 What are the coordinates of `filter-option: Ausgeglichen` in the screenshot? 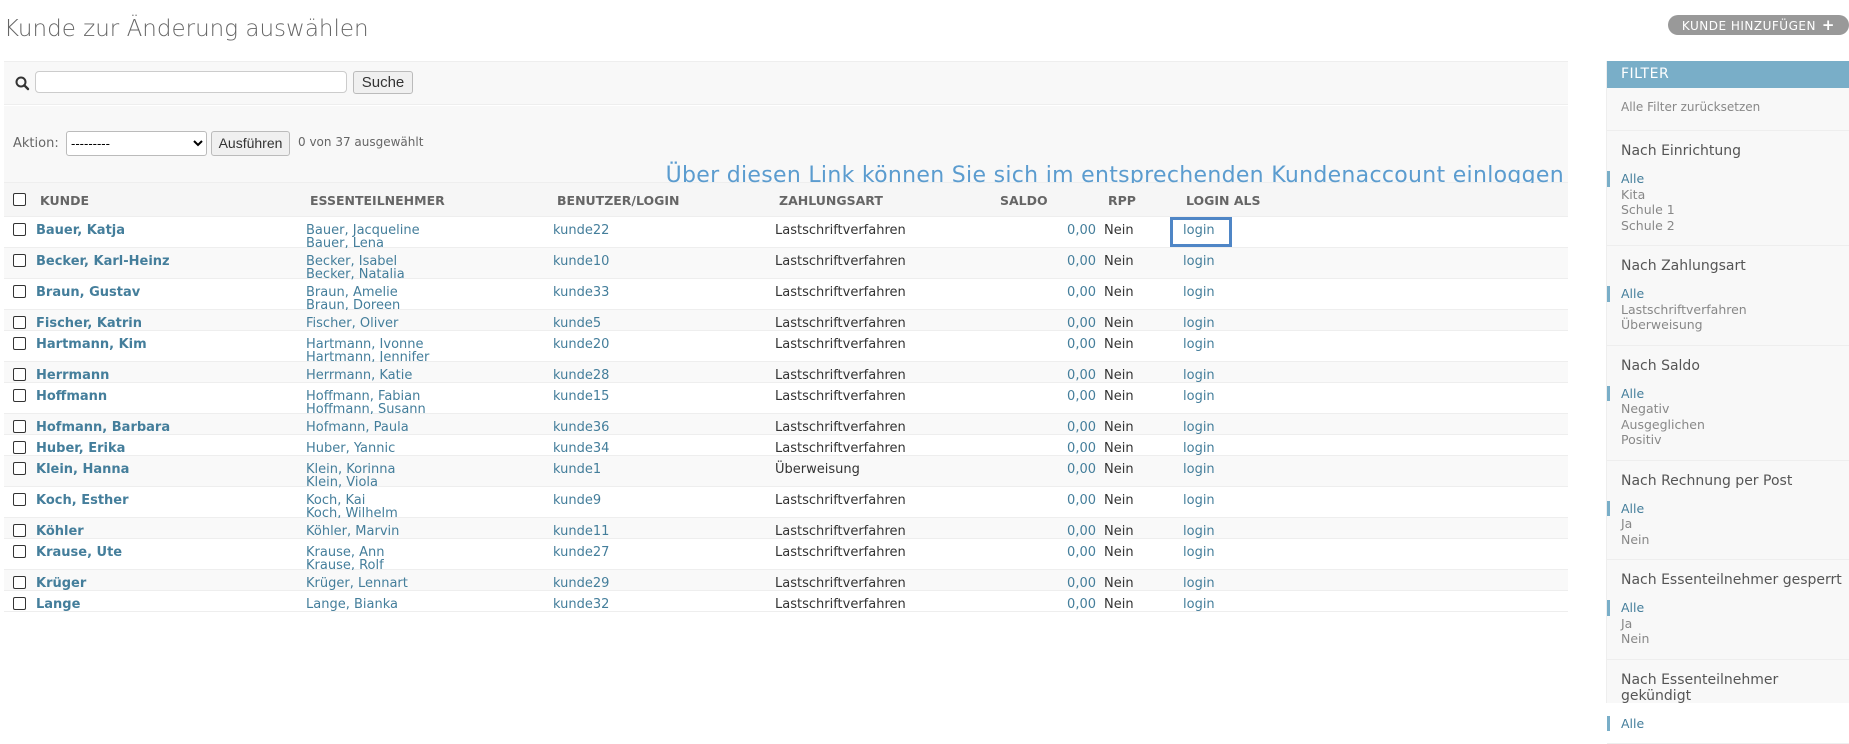 It's located at (1728, 425).